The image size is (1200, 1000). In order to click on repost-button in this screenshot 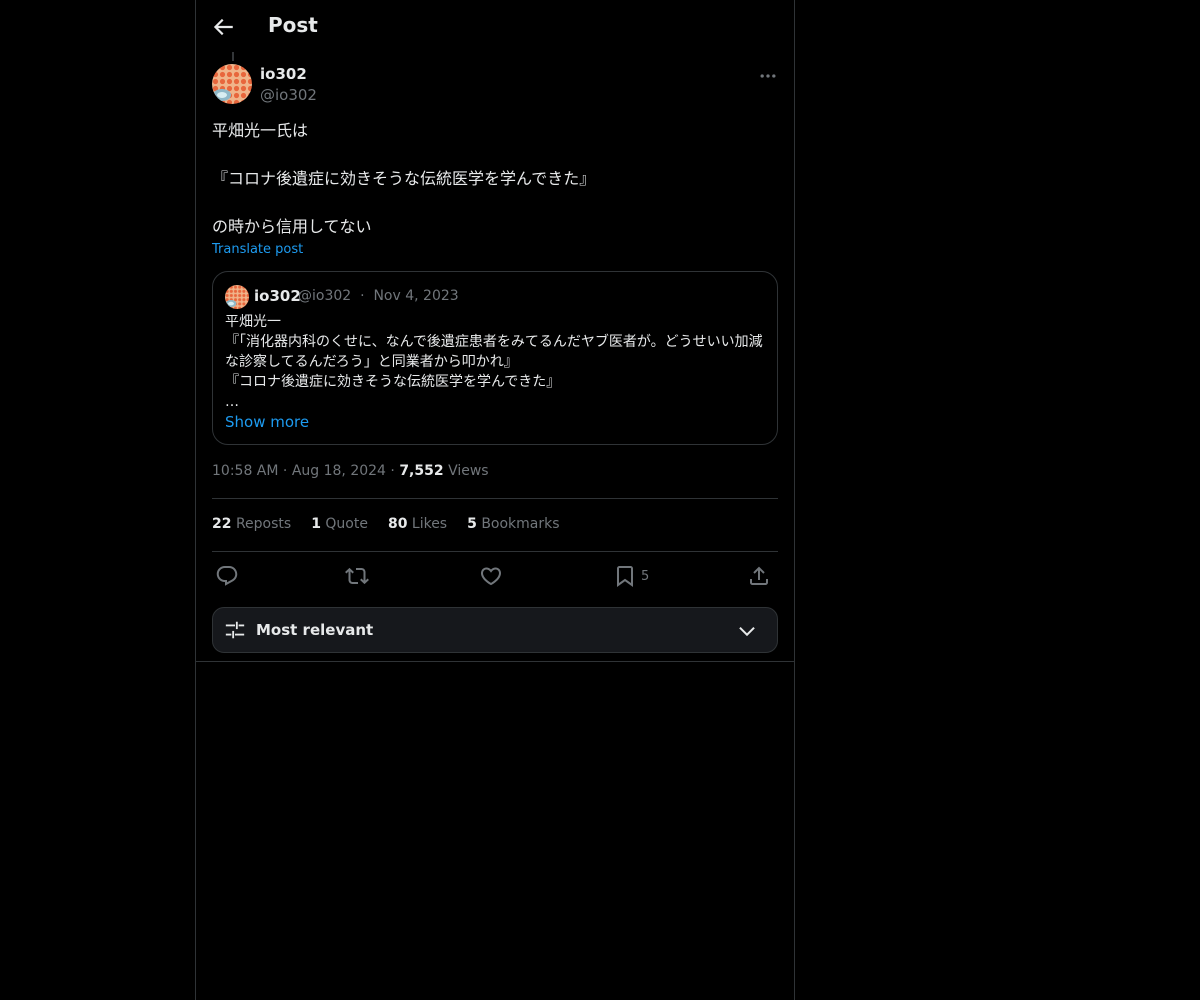, I will do `click(357, 576)`.